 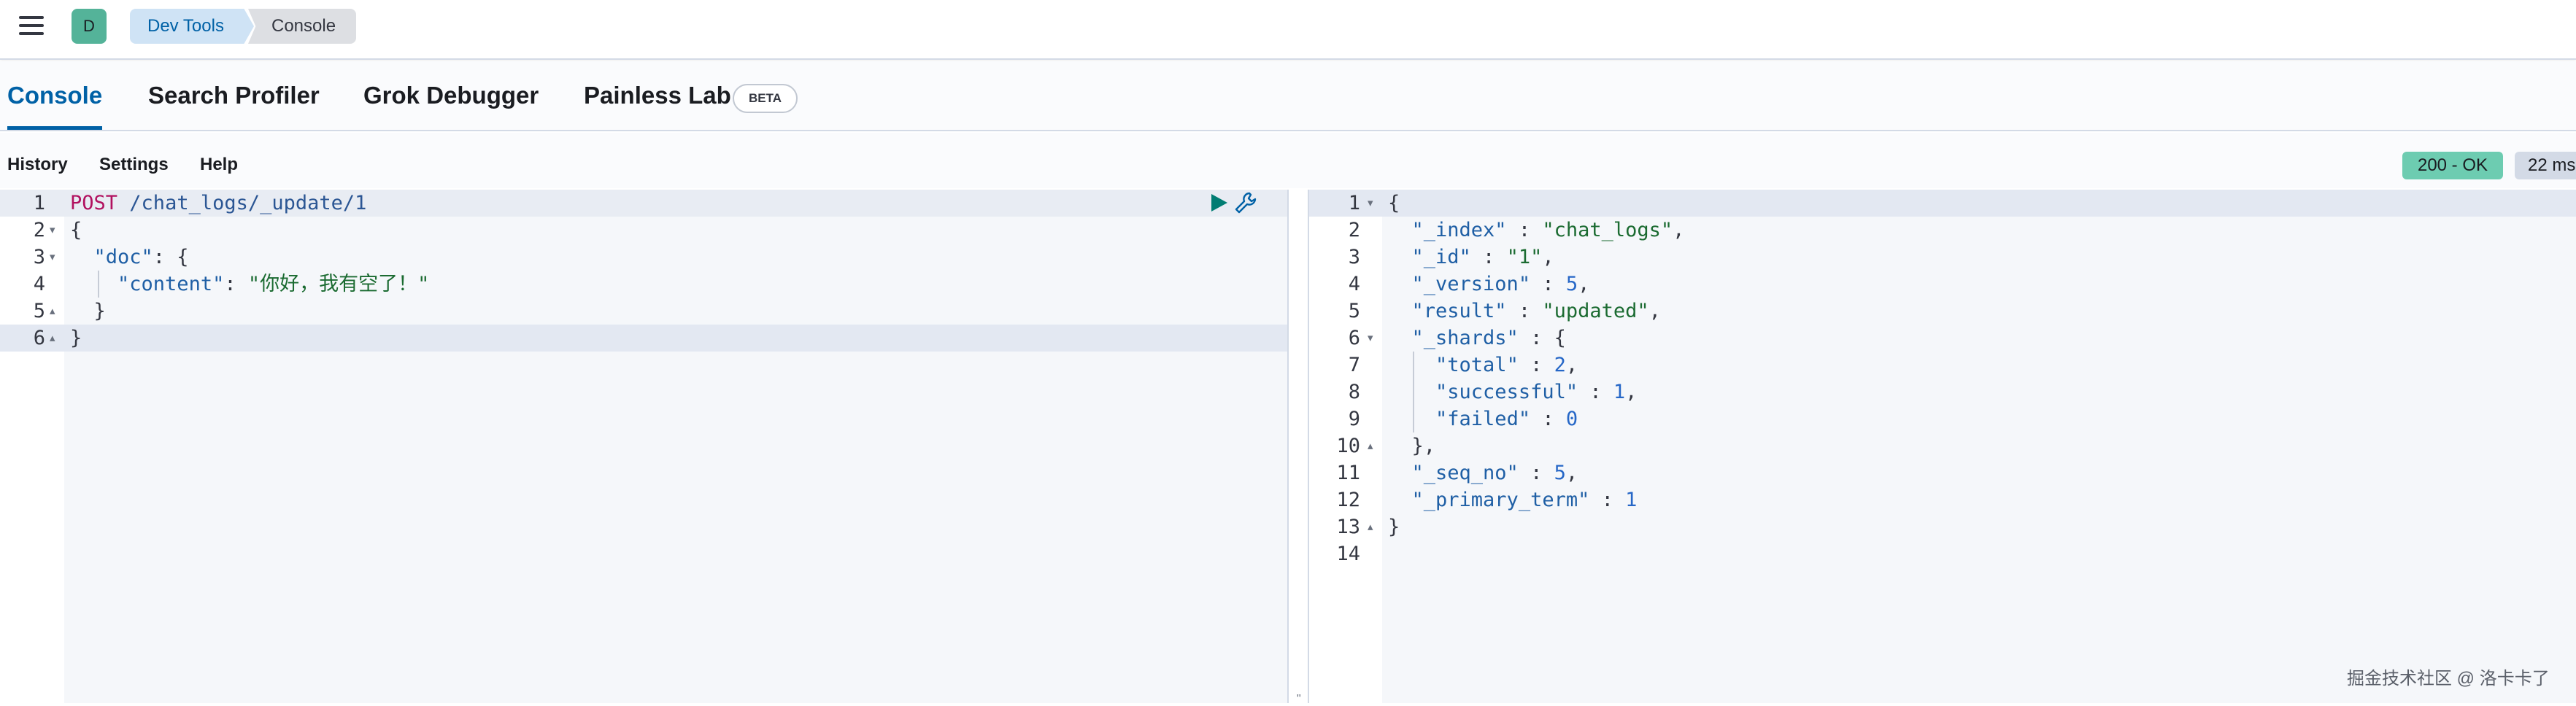 What do you see at coordinates (37, 165) in the screenshot?
I see `history-link: History` at bounding box center [37, 165].